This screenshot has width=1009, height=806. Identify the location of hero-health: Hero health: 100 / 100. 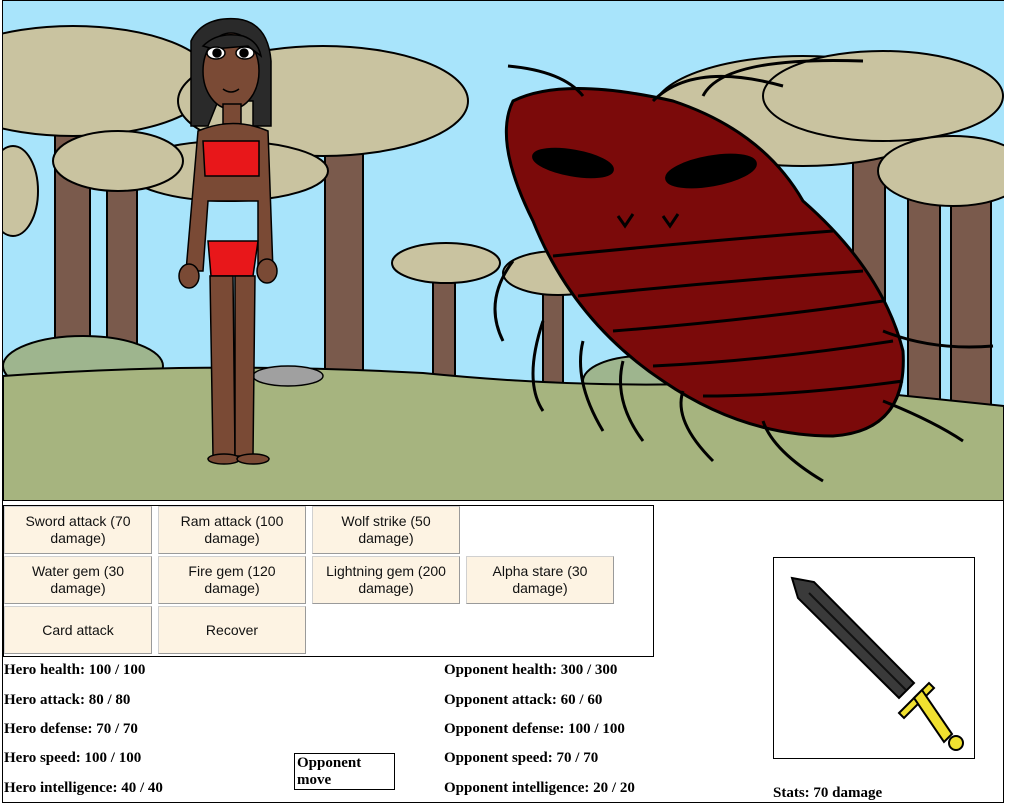
(75, 670).